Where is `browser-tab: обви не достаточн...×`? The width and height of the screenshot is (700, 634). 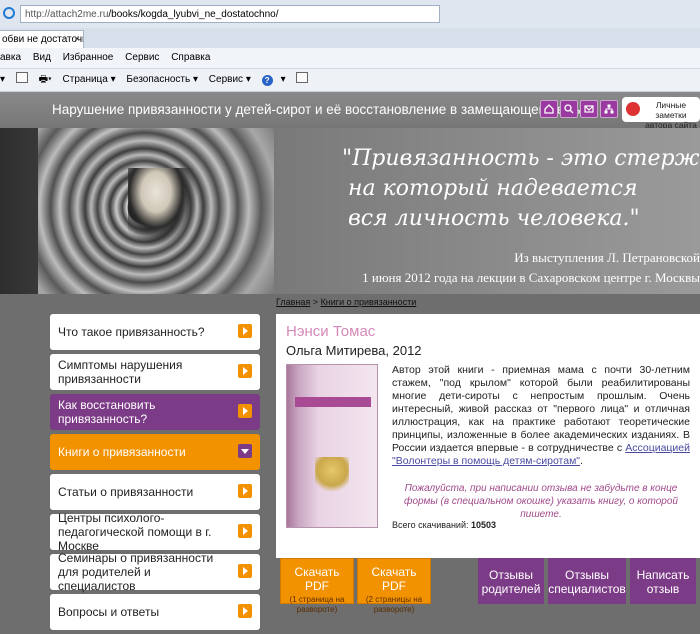 browser-tab: обви не достаточн...× is located at coordinates (42, 39).